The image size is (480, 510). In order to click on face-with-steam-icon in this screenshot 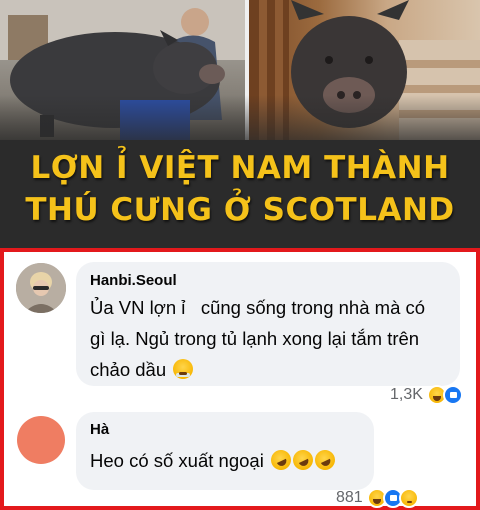, I will do `click(183, 369)`.